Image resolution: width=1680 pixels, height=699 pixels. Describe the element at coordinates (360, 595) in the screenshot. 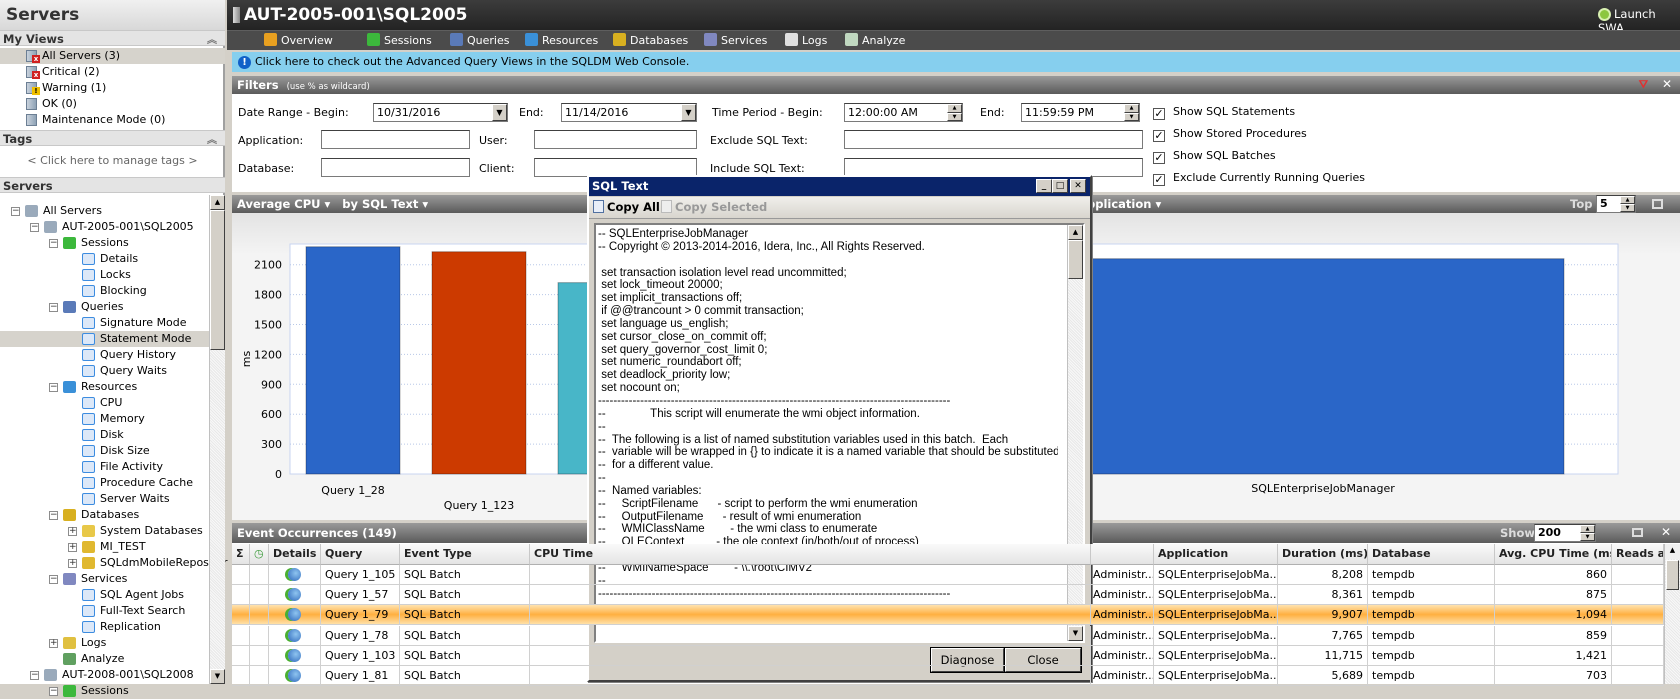

I see `table-cell: Query 1_57` at that location.